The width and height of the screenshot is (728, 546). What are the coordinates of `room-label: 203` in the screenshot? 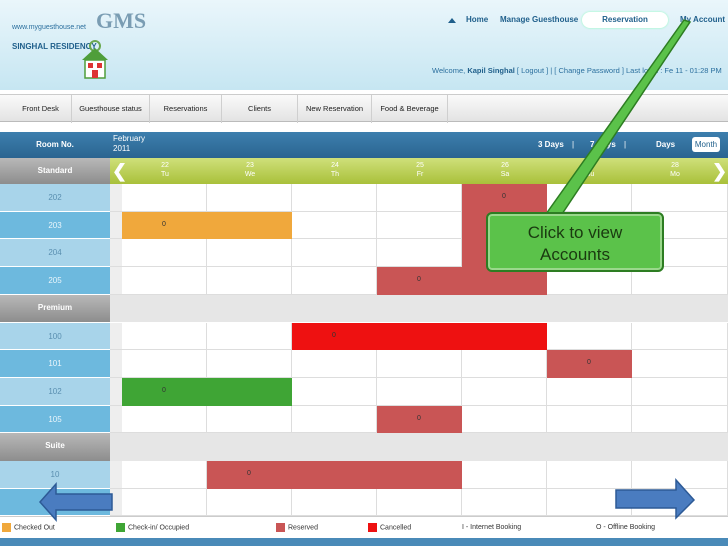 It's located at (55, 225).